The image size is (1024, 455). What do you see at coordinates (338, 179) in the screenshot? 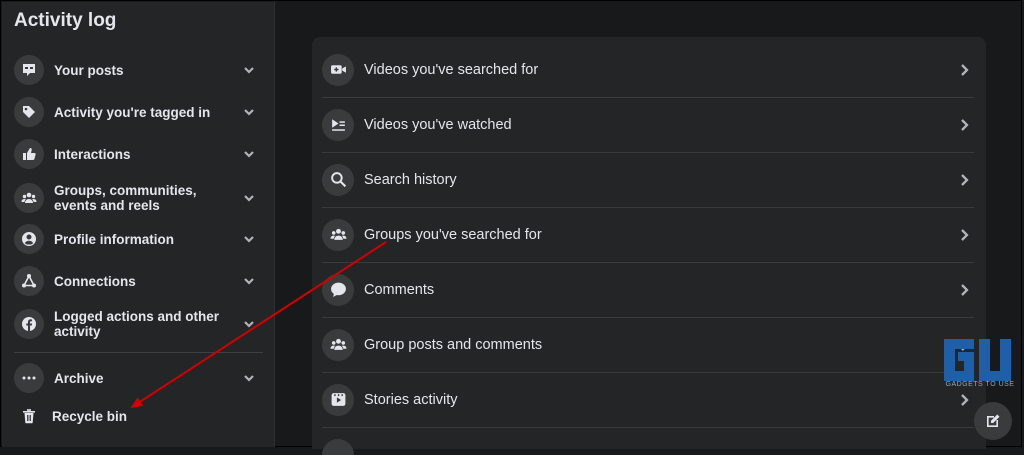
I see `search-icon` at bounding box center [338, 179].